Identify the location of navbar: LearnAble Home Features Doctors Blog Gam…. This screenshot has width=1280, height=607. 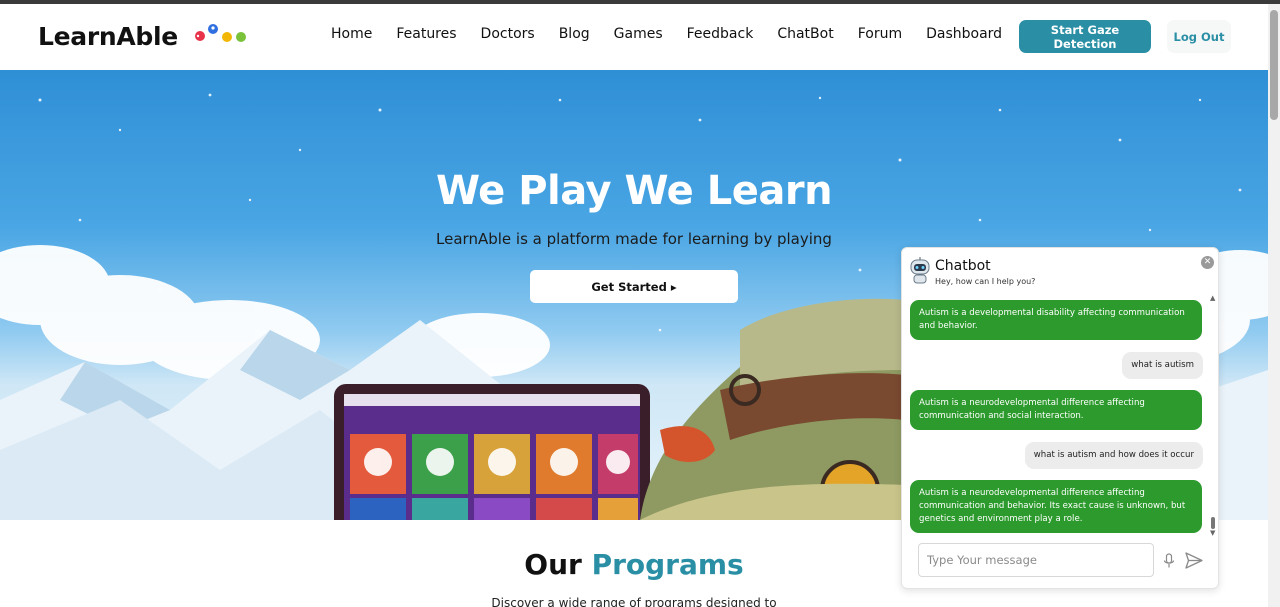
(634, 37).